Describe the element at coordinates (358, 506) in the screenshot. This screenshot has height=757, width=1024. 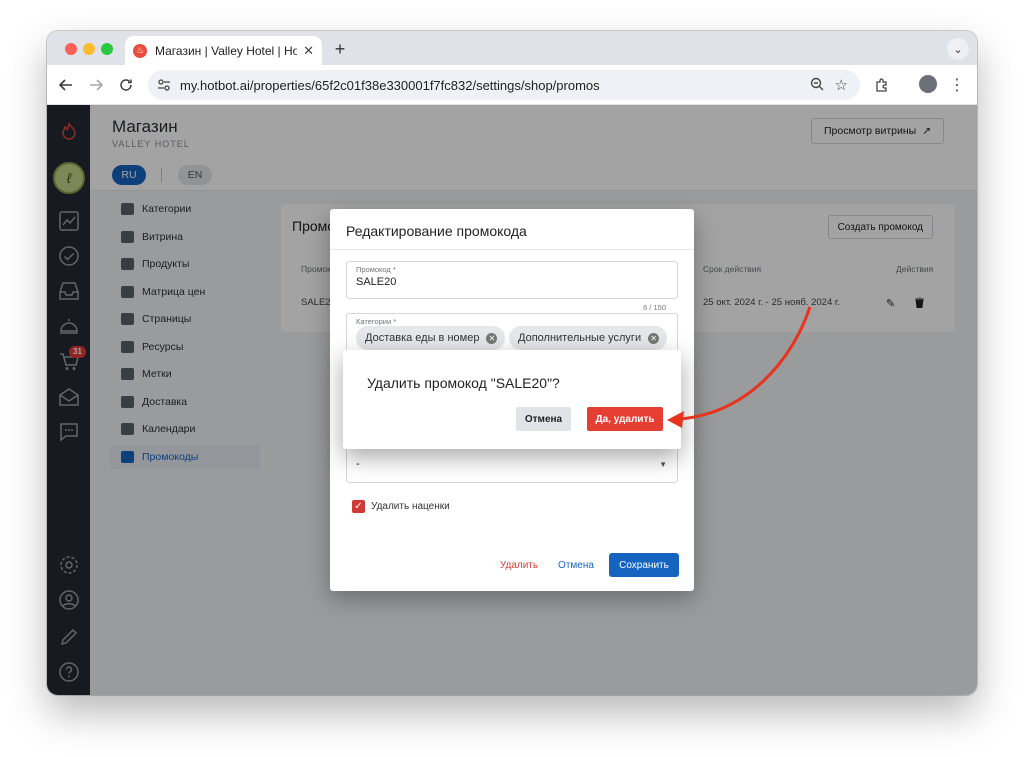
I see `checkbox-checked-icon: ✓` at that location.